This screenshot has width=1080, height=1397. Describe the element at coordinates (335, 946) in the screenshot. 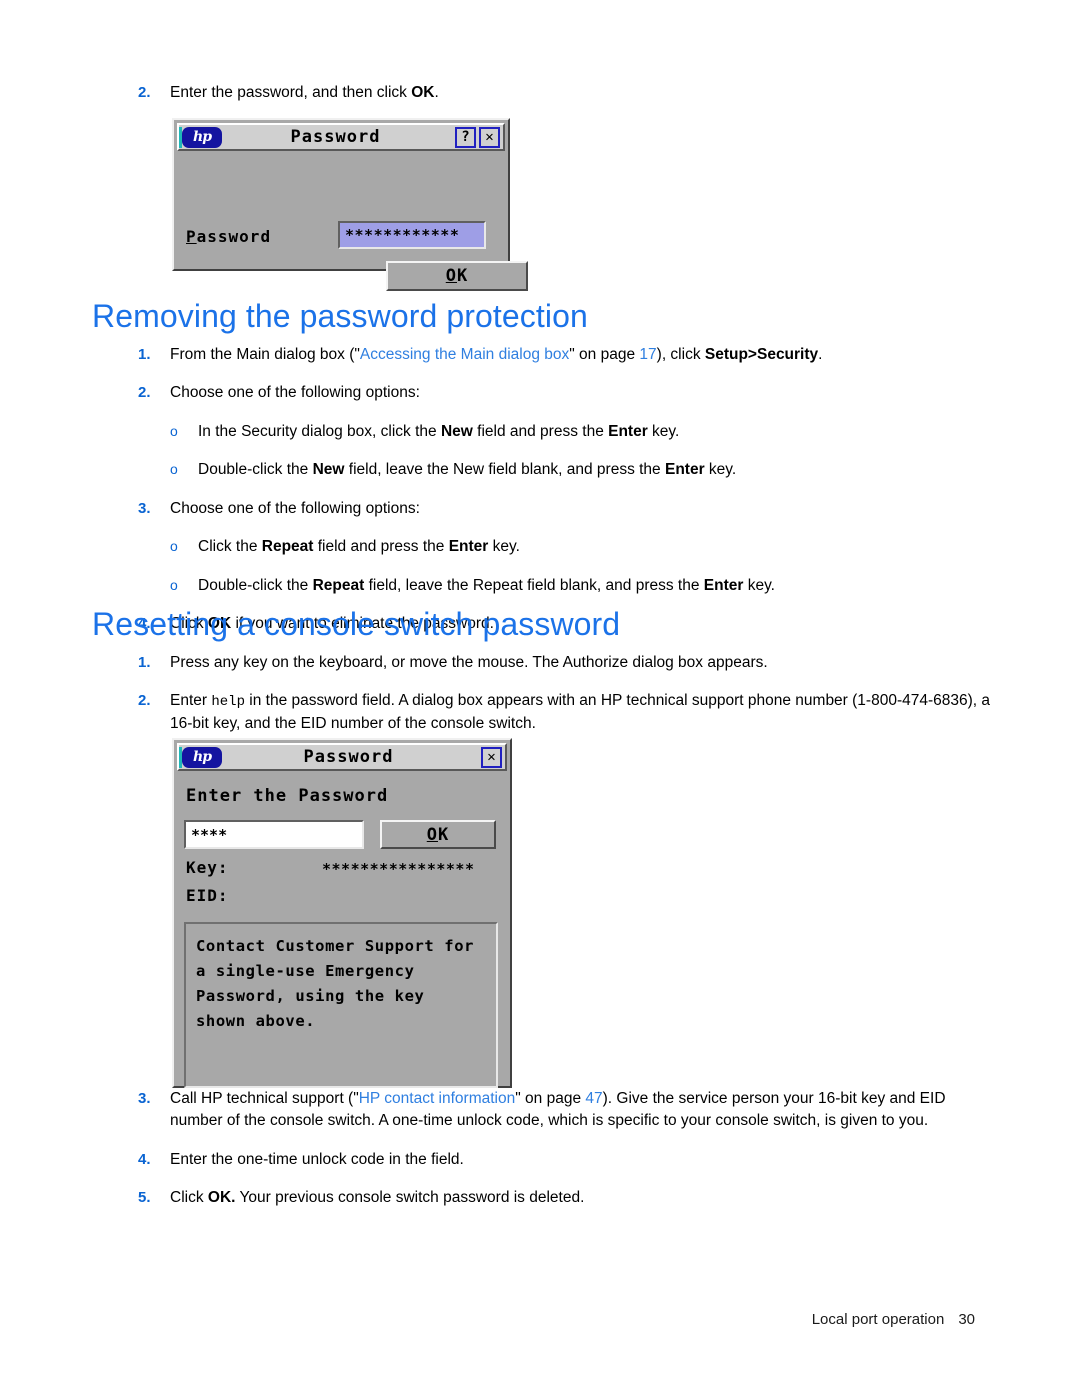

I see `message-line: Contact Customer Support for` at that location.